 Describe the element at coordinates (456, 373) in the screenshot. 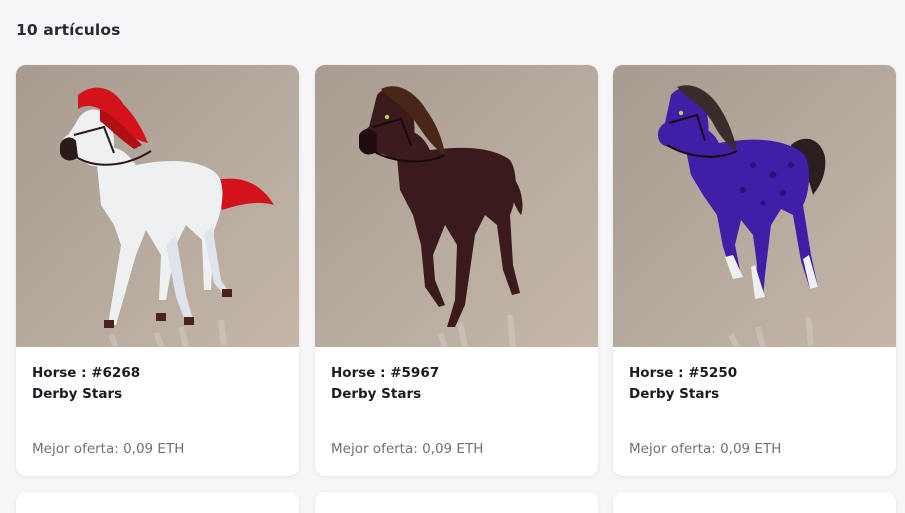

I see `item-title: Horse : #5967` at that location.